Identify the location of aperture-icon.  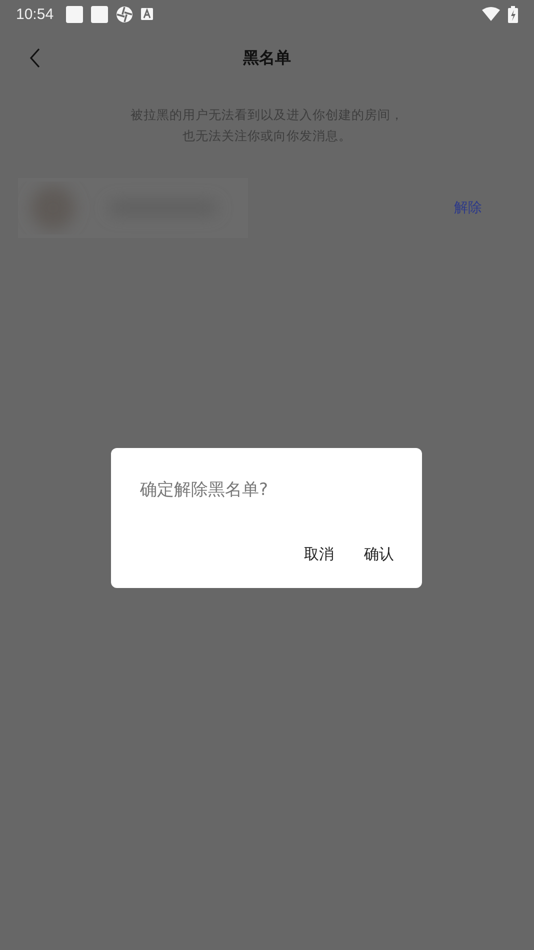
(124, 14).